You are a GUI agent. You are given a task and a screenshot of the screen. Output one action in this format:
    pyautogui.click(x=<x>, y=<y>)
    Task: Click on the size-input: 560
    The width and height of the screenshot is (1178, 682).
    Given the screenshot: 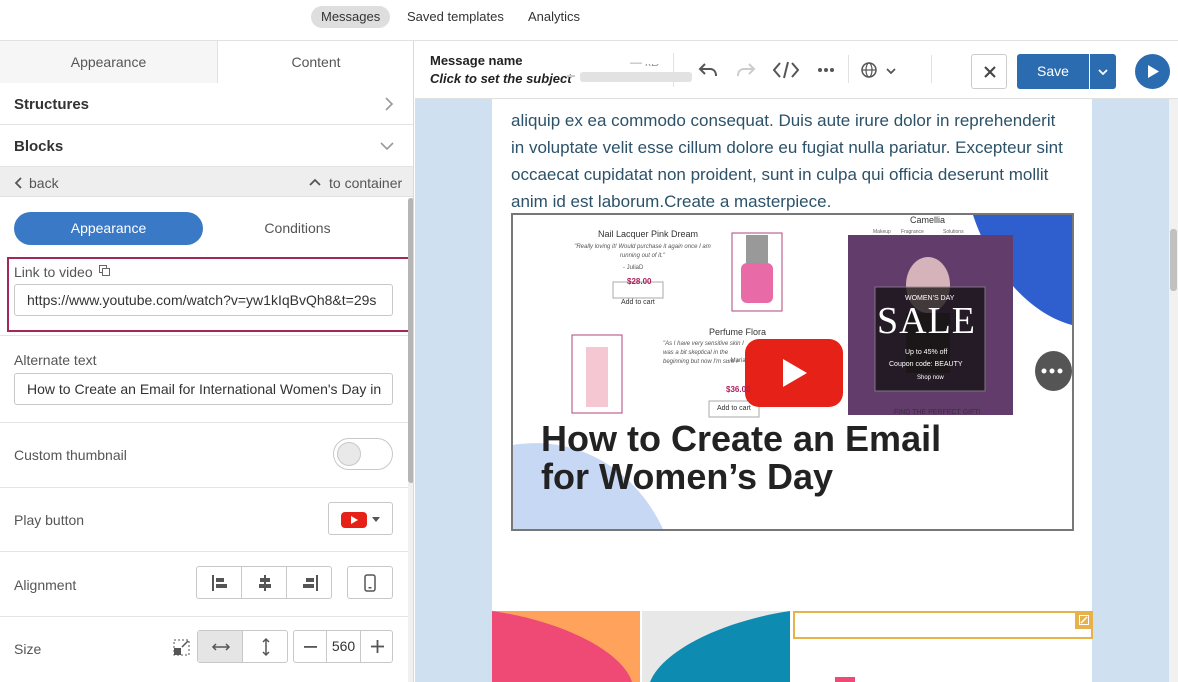 What is the action you would take?
    pyautogui.click(x=343, y=646)
    